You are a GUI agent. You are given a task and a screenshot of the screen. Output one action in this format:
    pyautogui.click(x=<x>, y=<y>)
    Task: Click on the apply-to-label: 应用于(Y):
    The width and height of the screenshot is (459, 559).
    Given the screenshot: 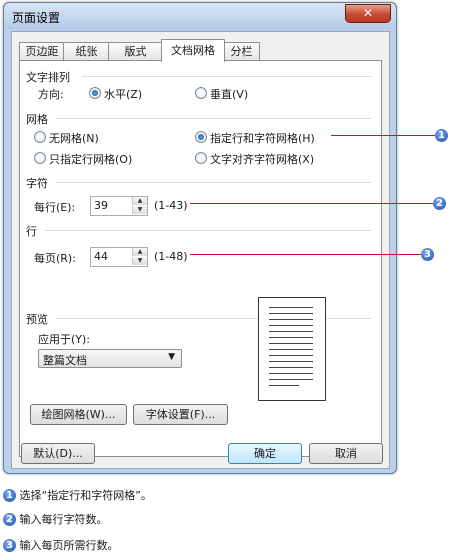 What is the action you would take?
    pyautogui.click(x=64, y=339)
    